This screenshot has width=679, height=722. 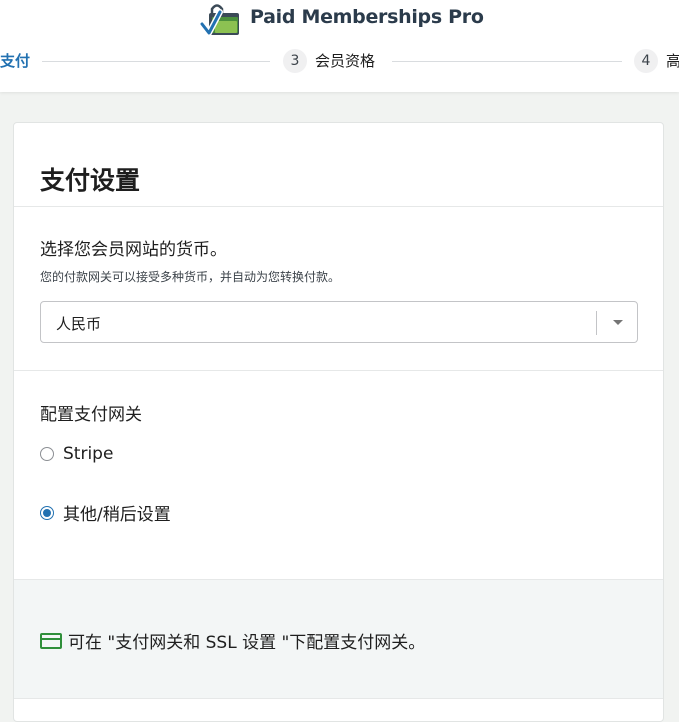 I want to click on gateway-option-stripe: Stripe, so click(x=76, y=454).